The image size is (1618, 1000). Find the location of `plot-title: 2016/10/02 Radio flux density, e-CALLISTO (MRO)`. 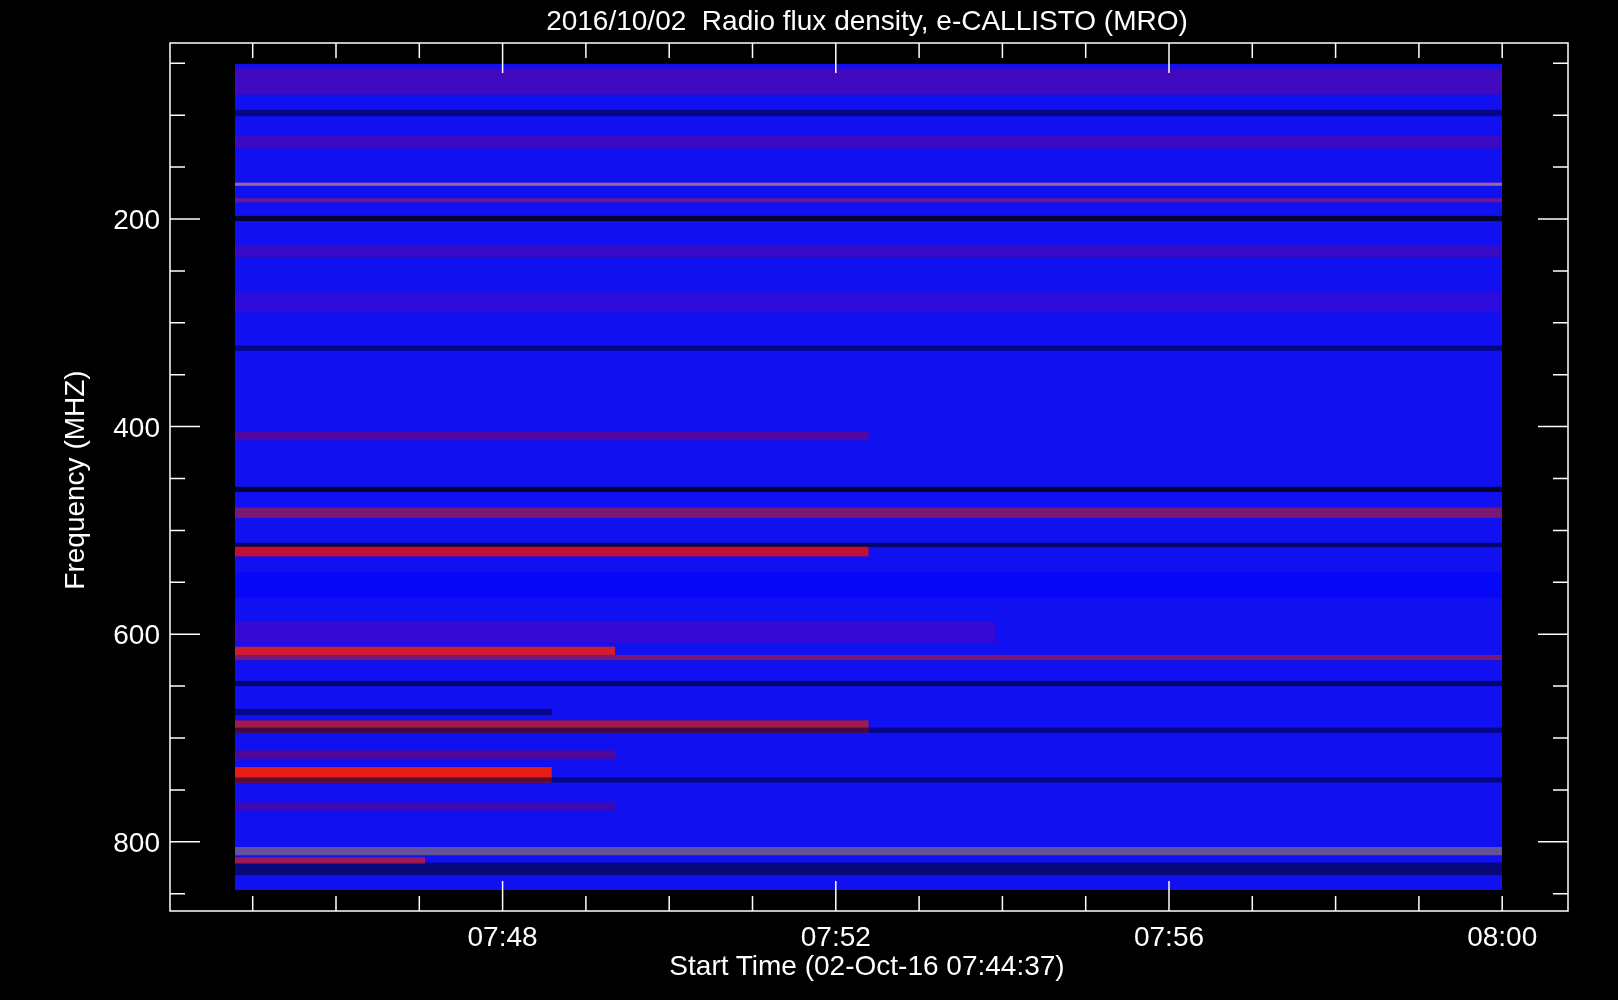

plot-title: 2016/10/02 Radio flux density, e-CALLISTO (MRO) is located at coordinates (867, 20).